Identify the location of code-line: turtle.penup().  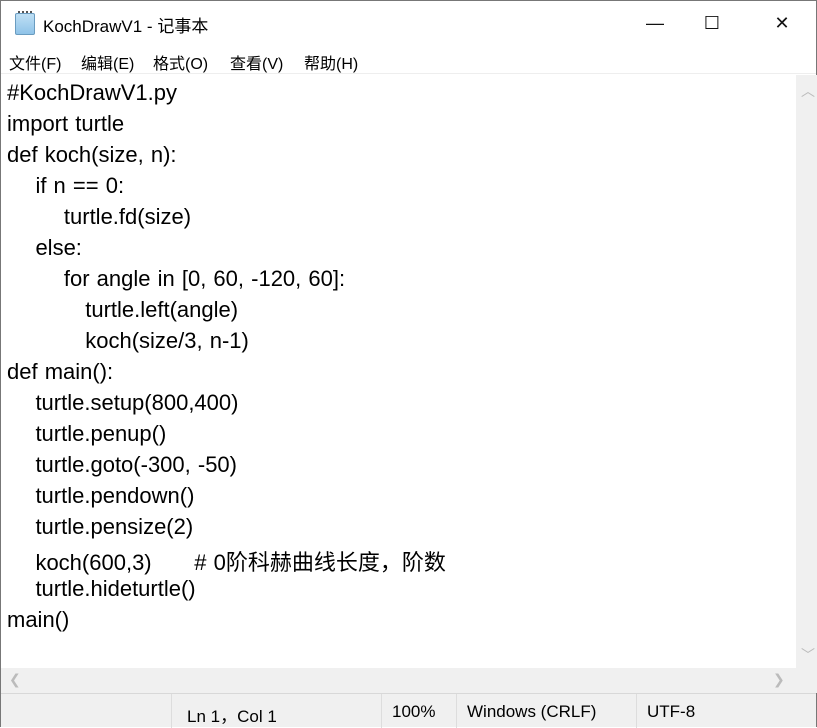
(87, 433).